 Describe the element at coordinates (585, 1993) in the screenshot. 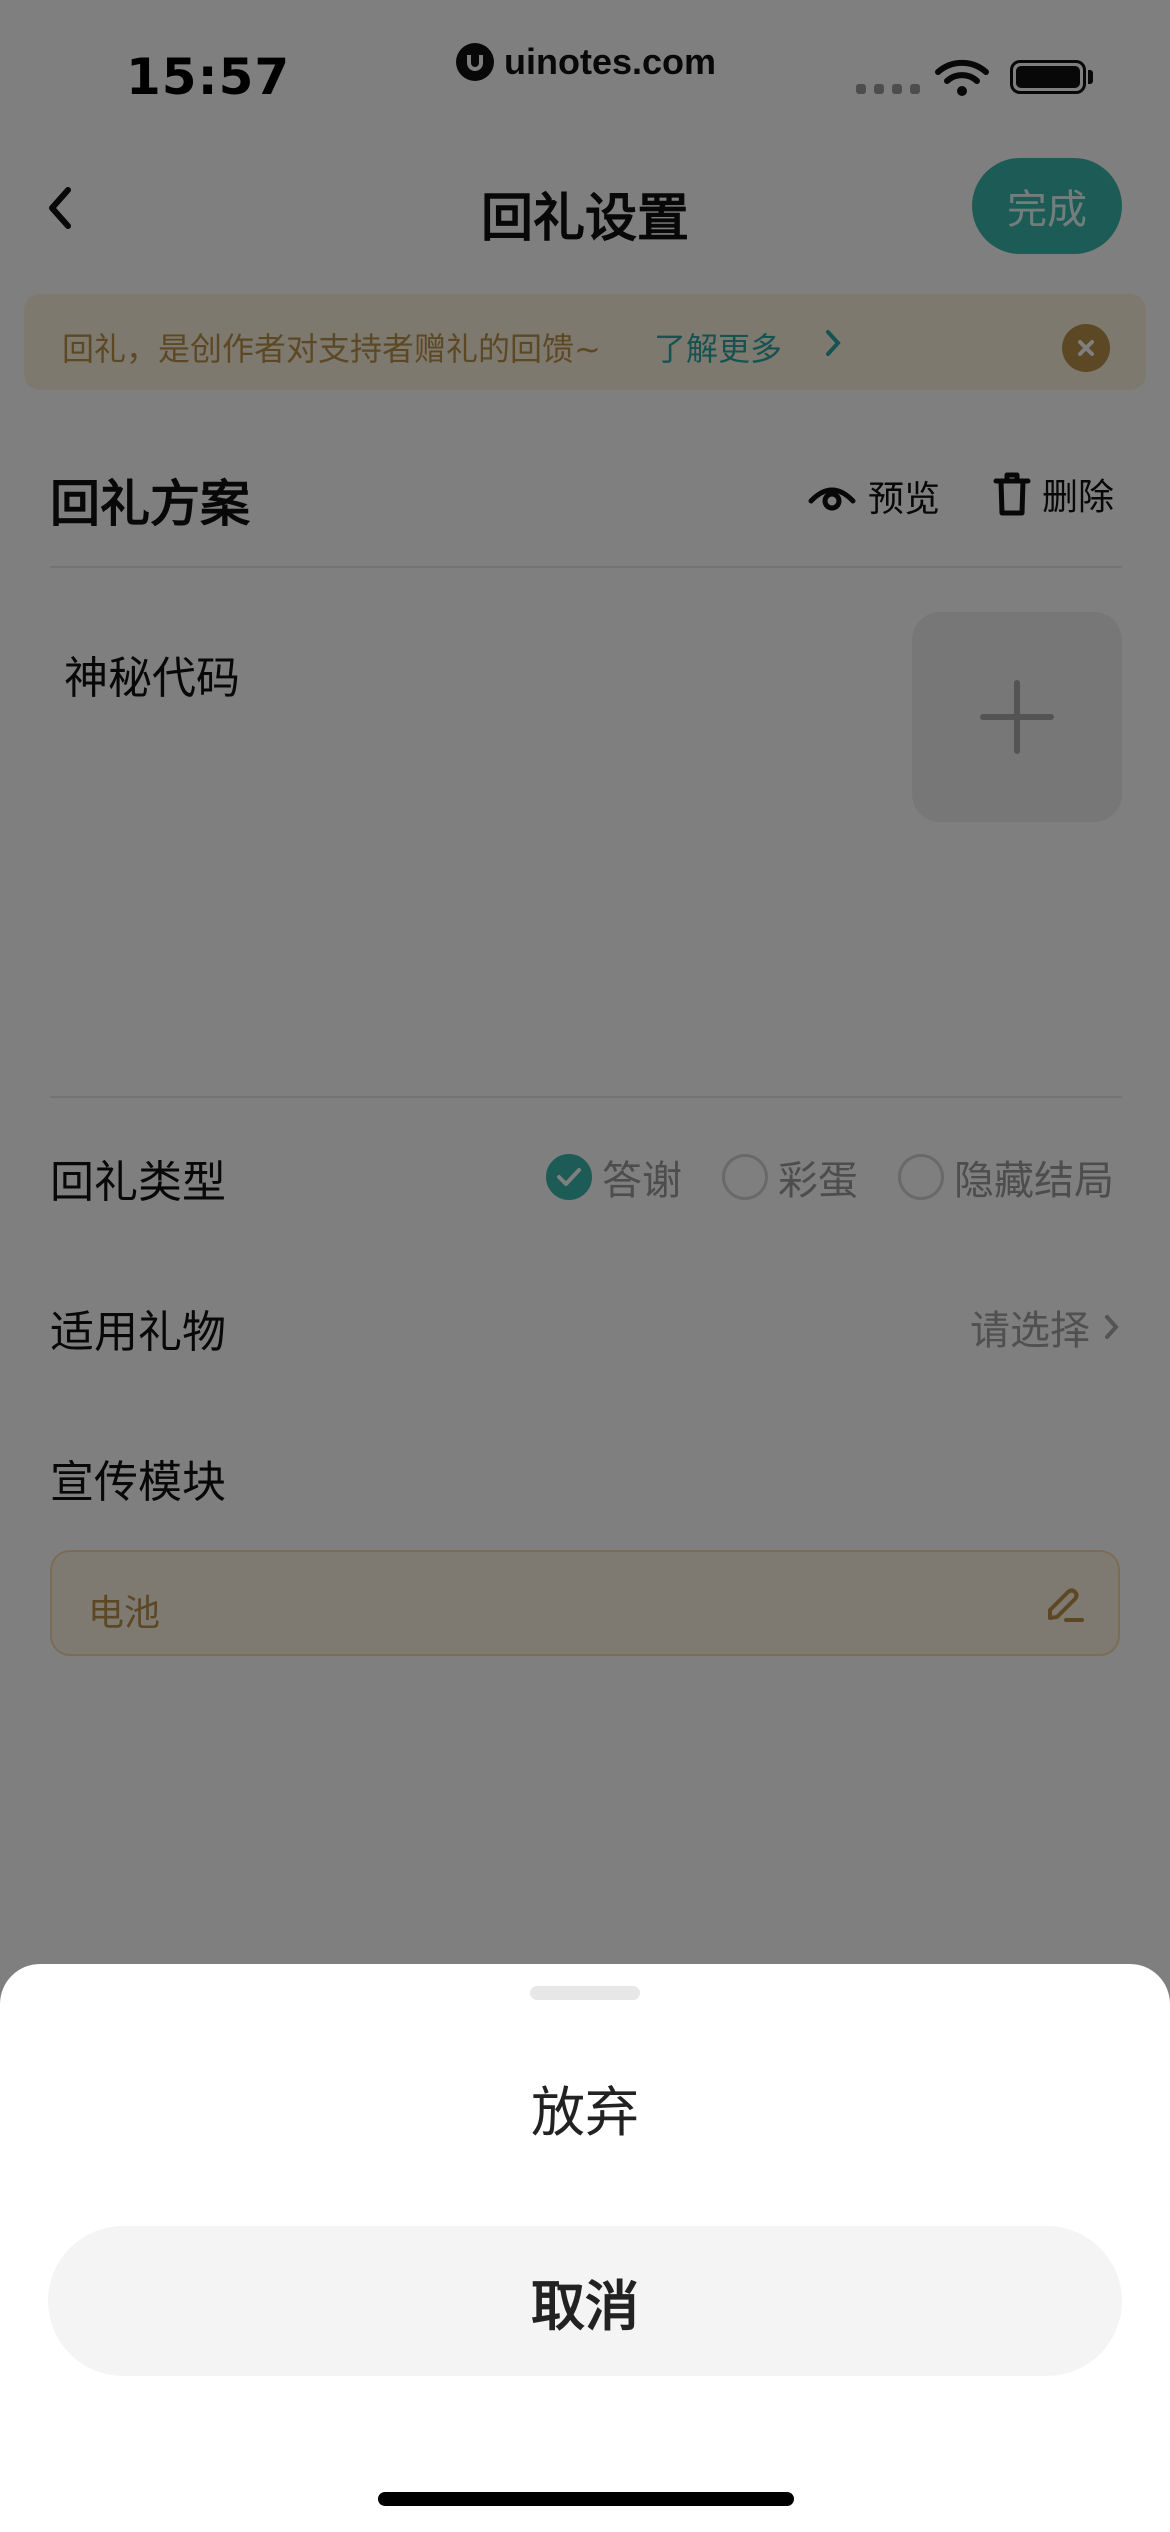

I see `sheet-drag-handle` at that location.